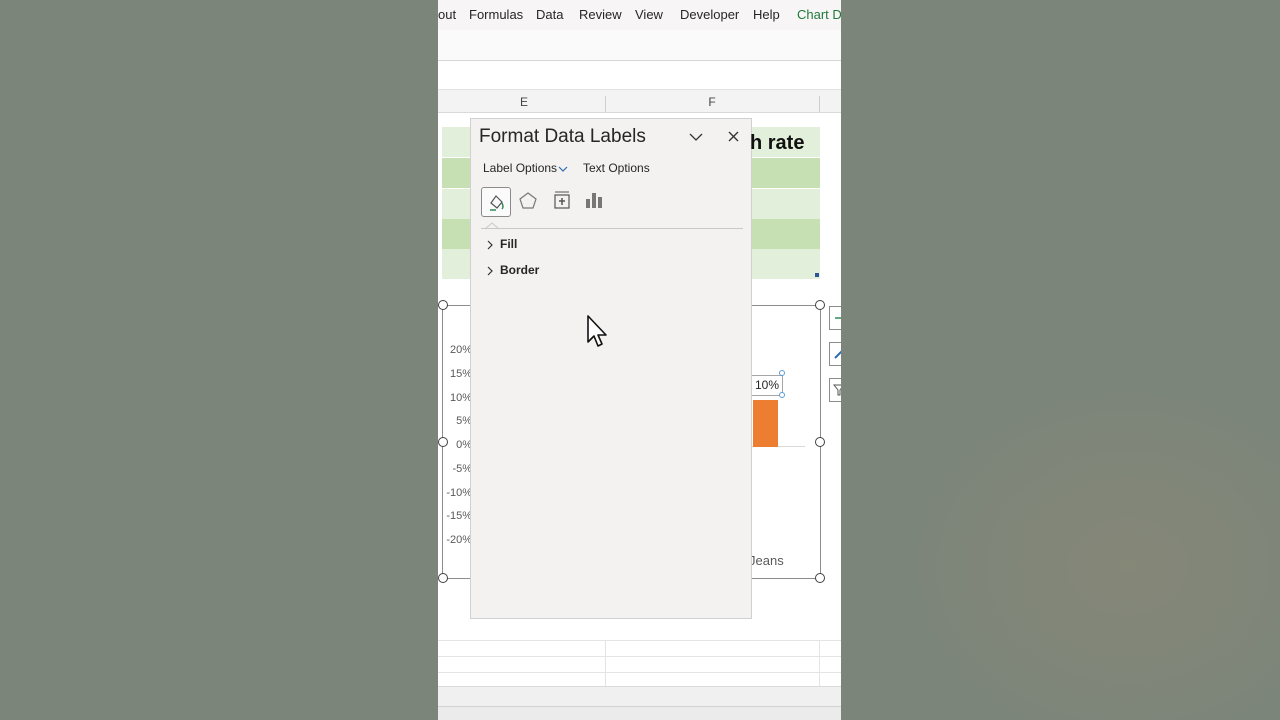  Describe the element at coordinates (709, 14) in the screenshot. I see `tab-developer: Developer` at that location.